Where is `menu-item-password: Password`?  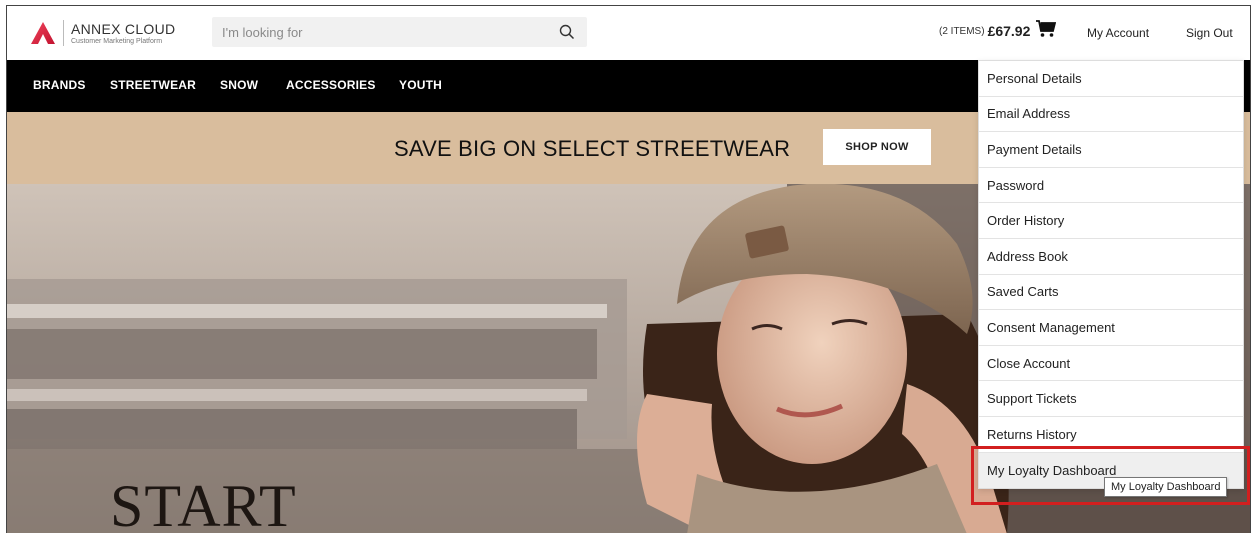 menu-item-password: Password is located at coordinates (1111, 185).